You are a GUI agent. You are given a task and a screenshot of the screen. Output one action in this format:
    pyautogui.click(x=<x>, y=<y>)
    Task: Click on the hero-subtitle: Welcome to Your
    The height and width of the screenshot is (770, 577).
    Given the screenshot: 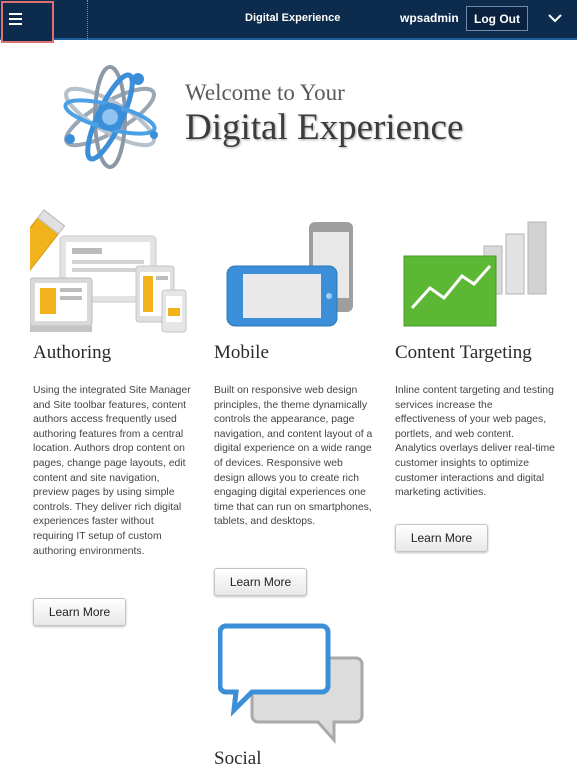 What is the action you would take?
    pyautogui.click(x=265, y=92)
    